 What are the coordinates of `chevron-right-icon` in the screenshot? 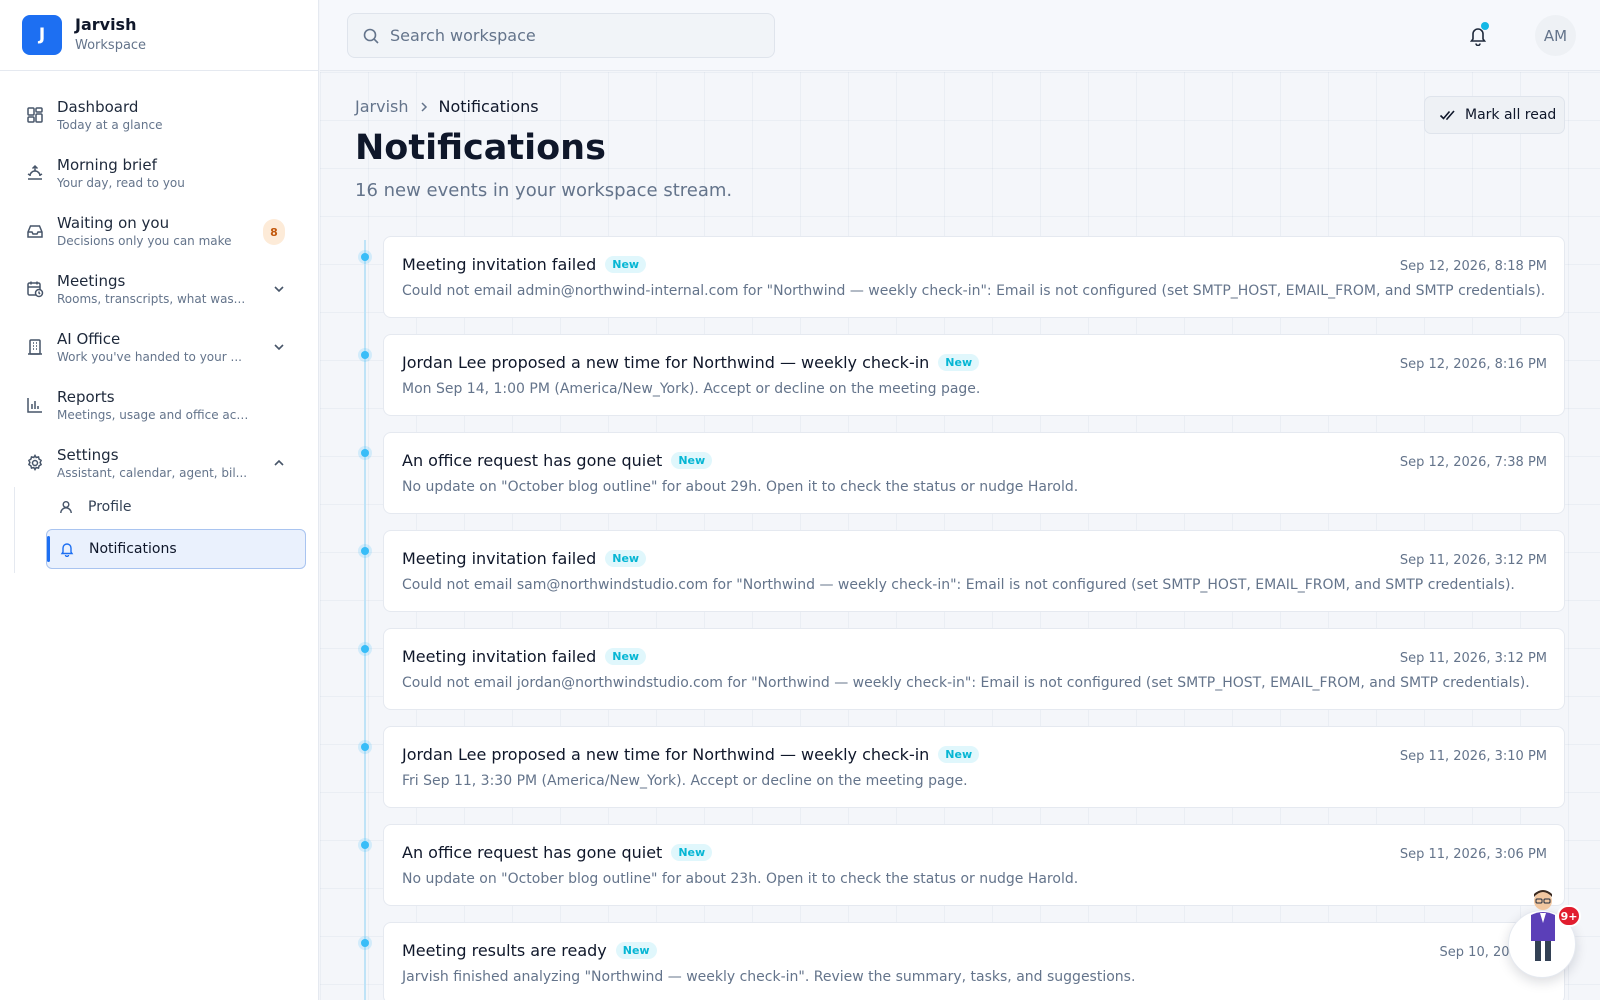 It's located at (424, 107).